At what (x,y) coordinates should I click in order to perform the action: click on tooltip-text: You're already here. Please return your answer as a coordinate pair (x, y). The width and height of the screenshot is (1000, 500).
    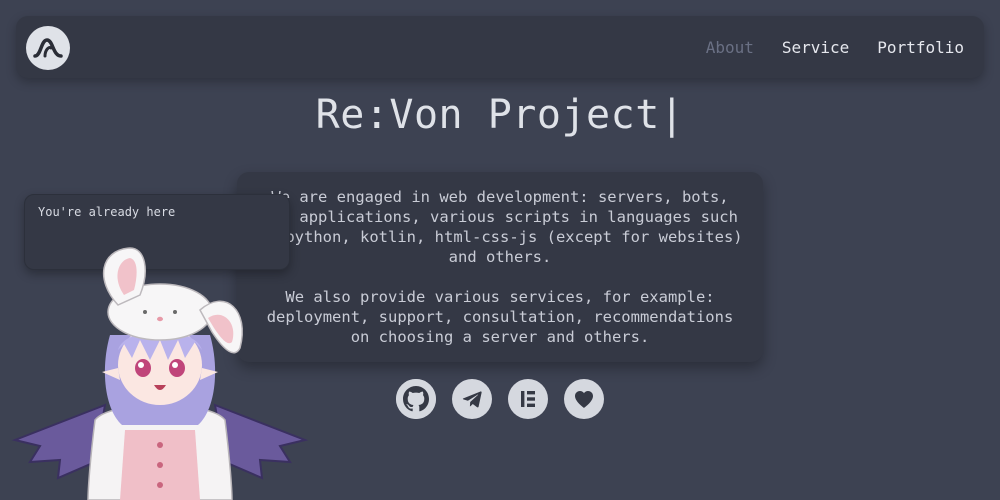
    Looking at the image, I should click on (107, 212).